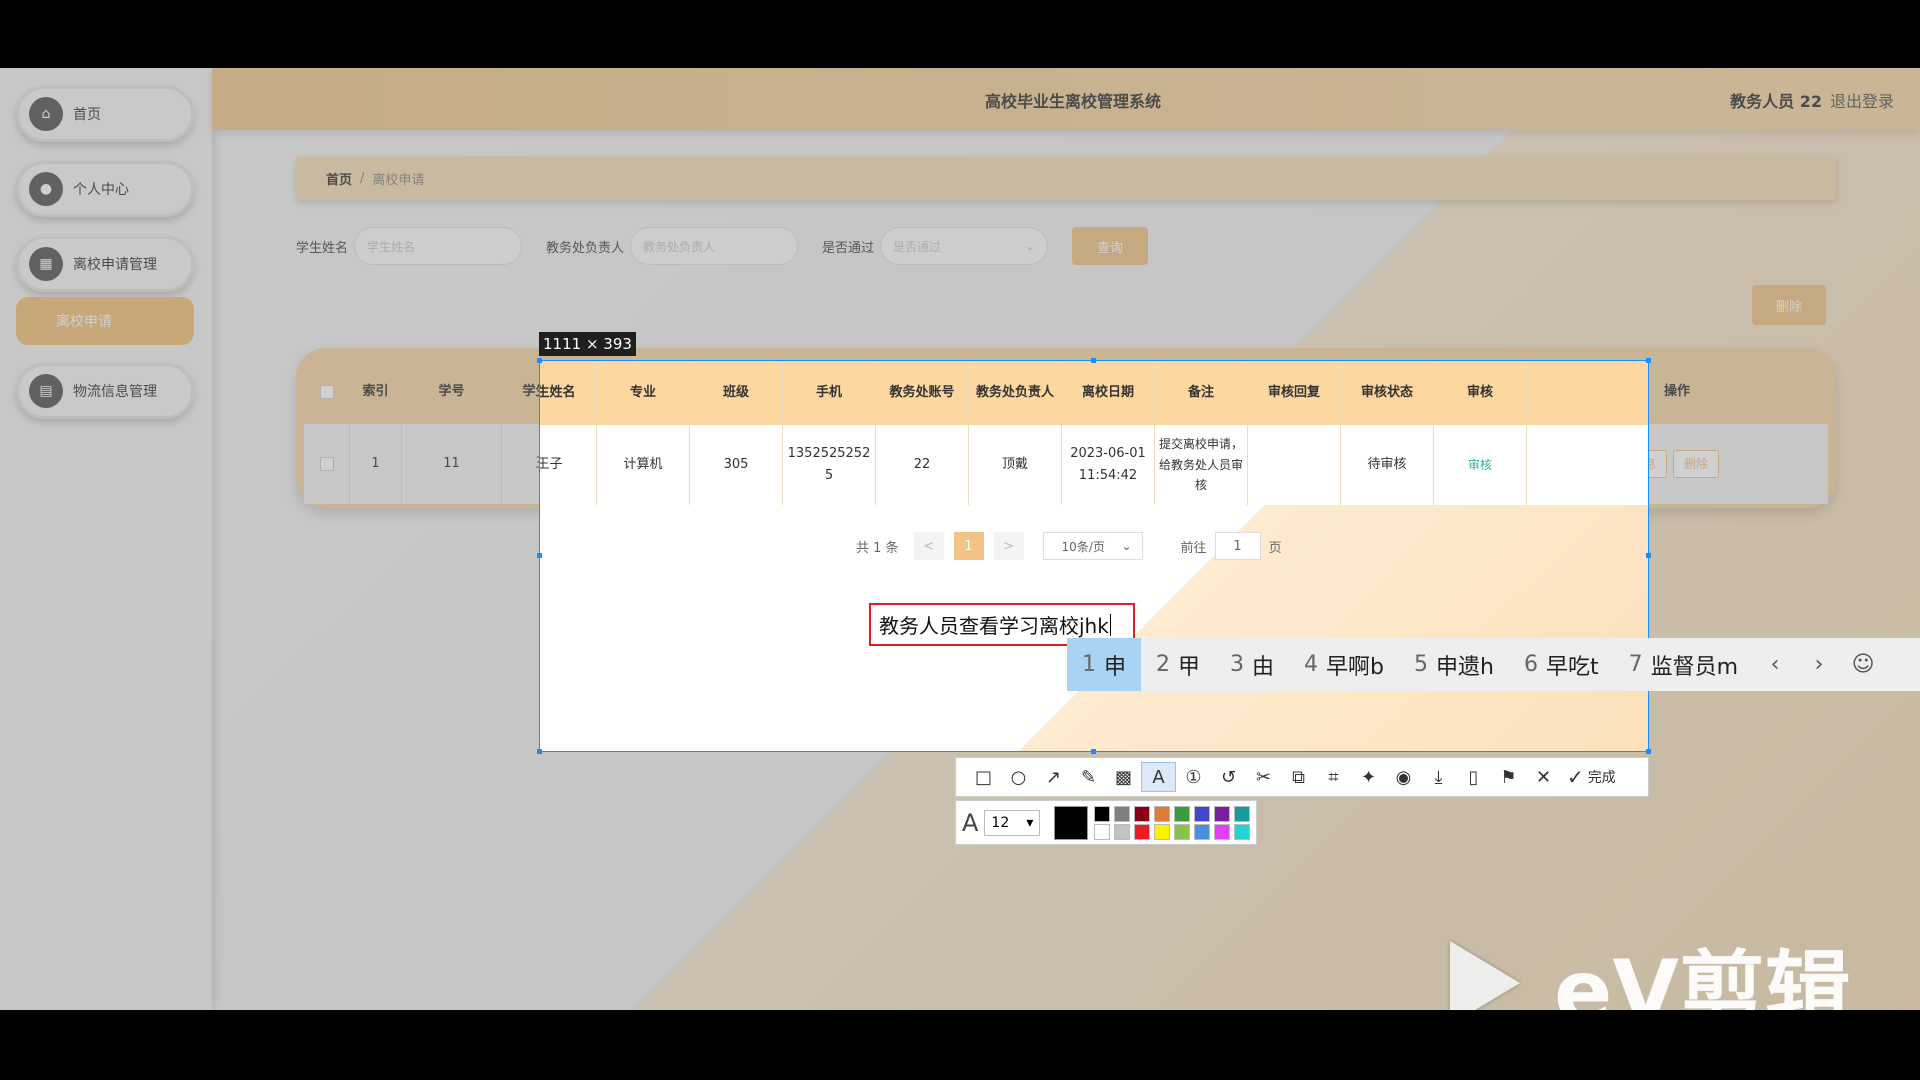 The image size is (1920, 1080). What do you see at coordinates (1066, 178) in the screenshot?
I see `breadcrumb: 首页 / 离校申请` at bounding box center [1066, 178].